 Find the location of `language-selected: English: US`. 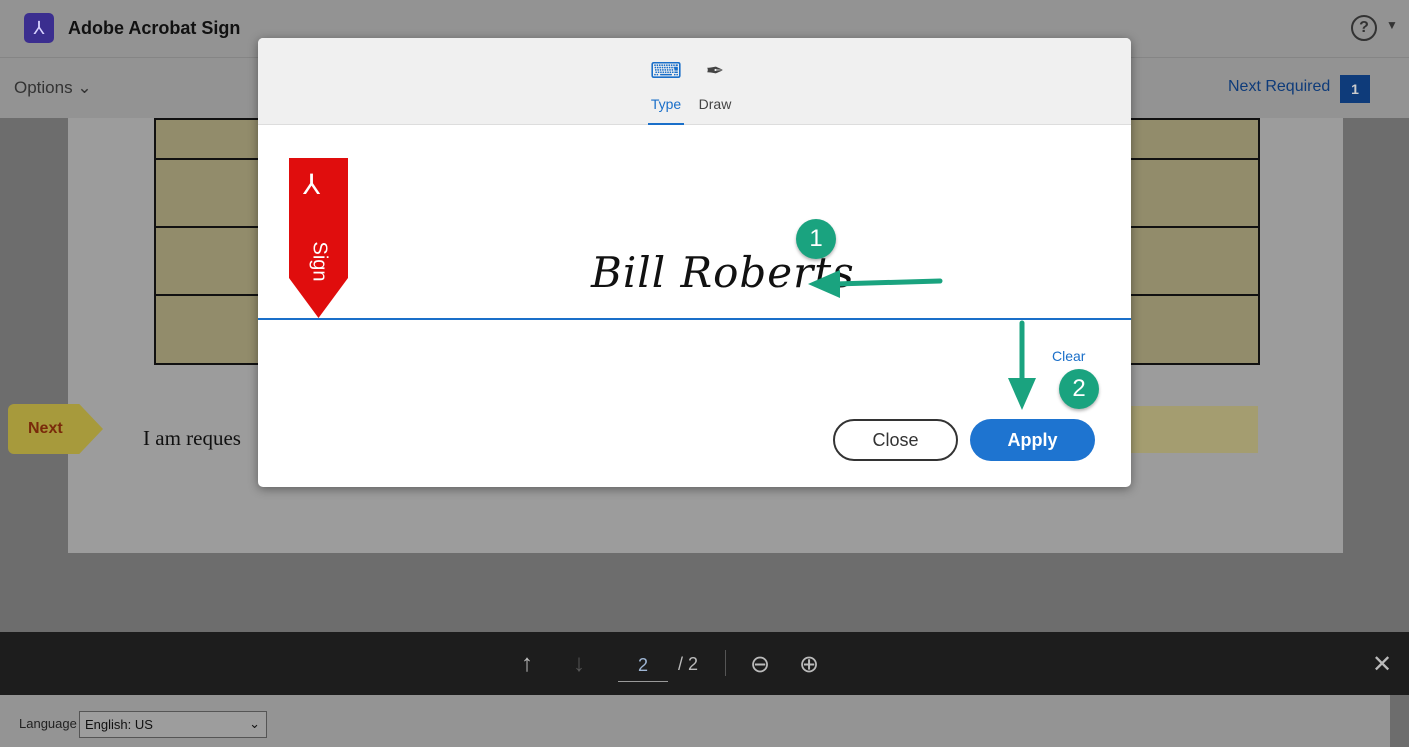

language-selected: English: US is located at coordinates (119, 724).